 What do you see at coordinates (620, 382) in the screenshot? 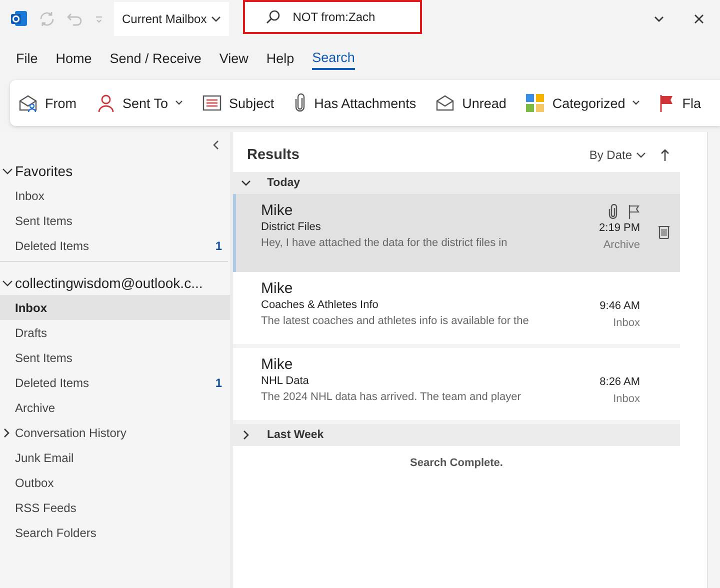
I see `message-time: 8:26 AM` at bounding box center [620, 382].